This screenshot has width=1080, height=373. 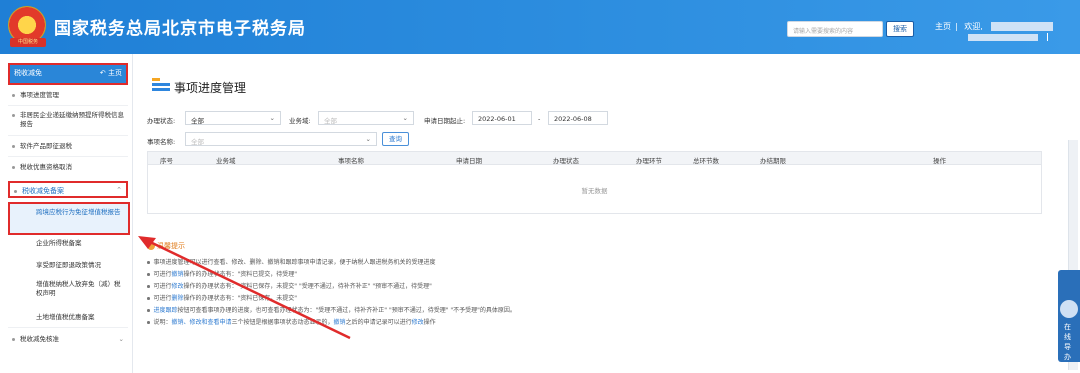 I want to click on table-body: 暂无数据, so click(x=594, y=189).